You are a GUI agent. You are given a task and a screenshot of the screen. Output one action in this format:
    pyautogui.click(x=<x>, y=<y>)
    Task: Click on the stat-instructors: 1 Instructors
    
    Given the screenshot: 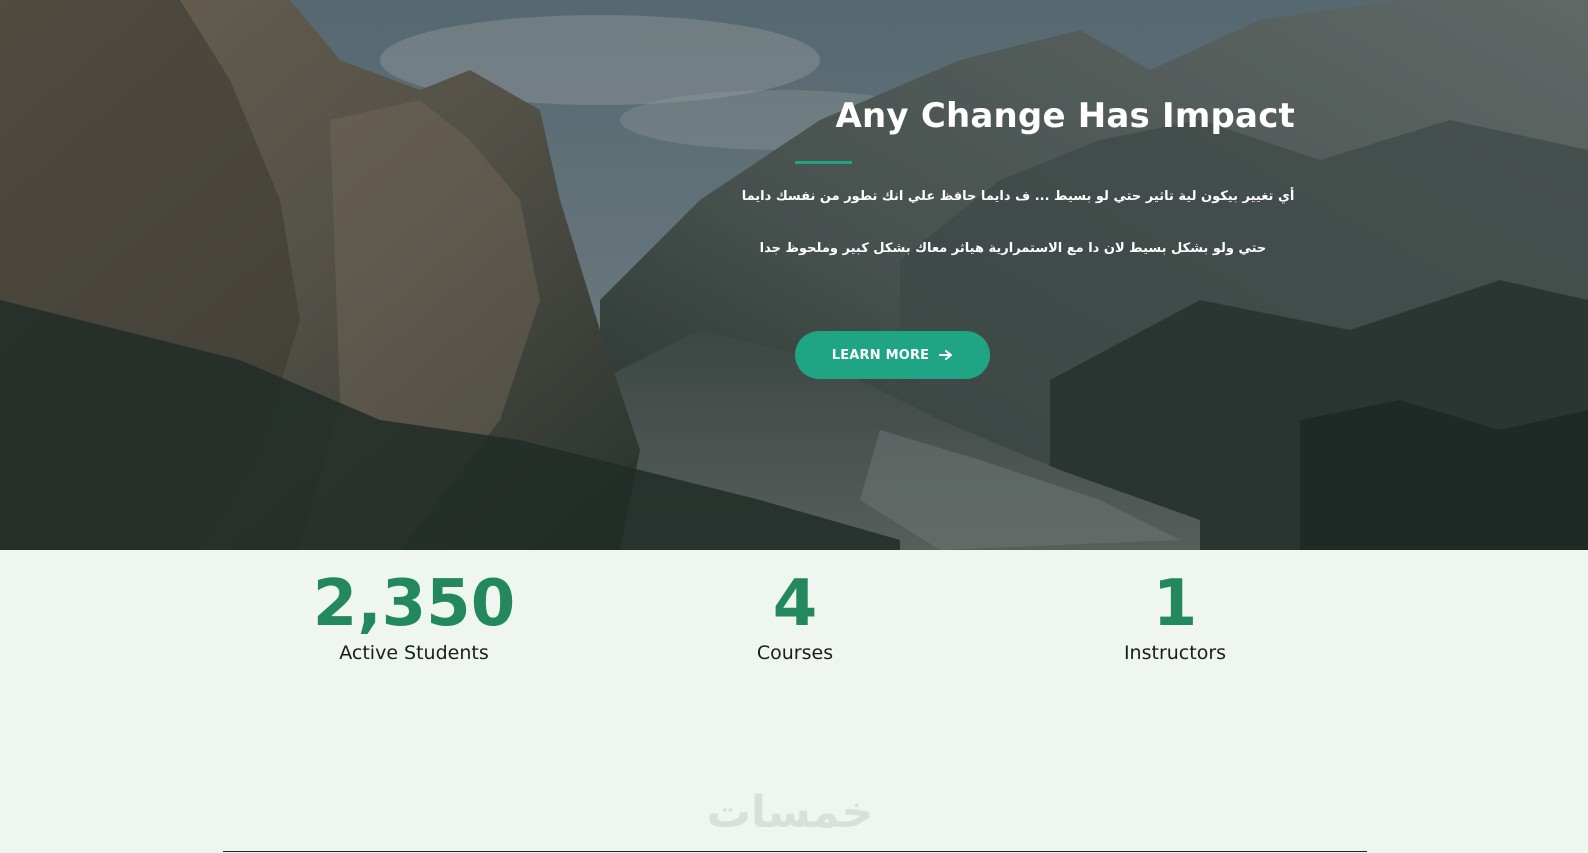 What is the action you would take?
    pyautogui.click(x=1175, y=616)
    